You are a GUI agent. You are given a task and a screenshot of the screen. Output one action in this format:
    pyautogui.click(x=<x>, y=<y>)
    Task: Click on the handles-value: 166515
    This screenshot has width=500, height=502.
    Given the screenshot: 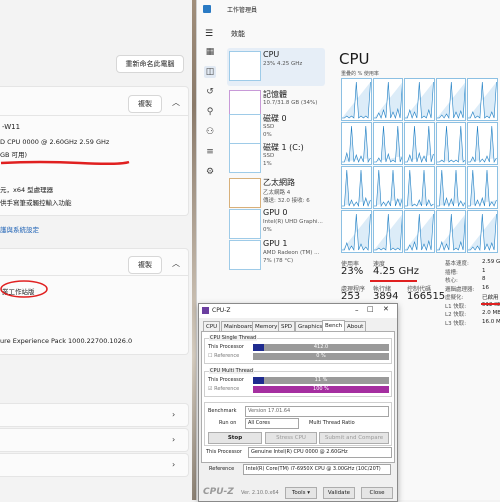 What is the action you would take?
    pyautogui.click(x=426, y=296)
    